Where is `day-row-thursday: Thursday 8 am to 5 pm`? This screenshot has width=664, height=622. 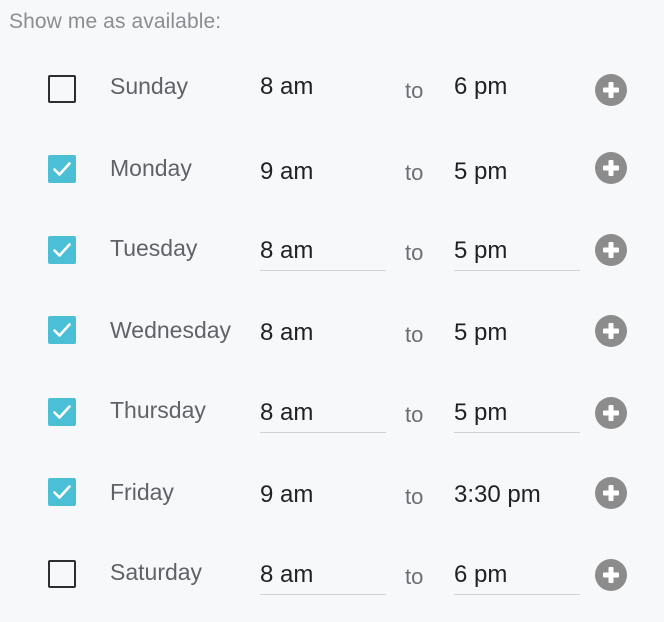
day-row-thursday: Thursday 8 am to 5 pm is located at coordinates (332, 412).